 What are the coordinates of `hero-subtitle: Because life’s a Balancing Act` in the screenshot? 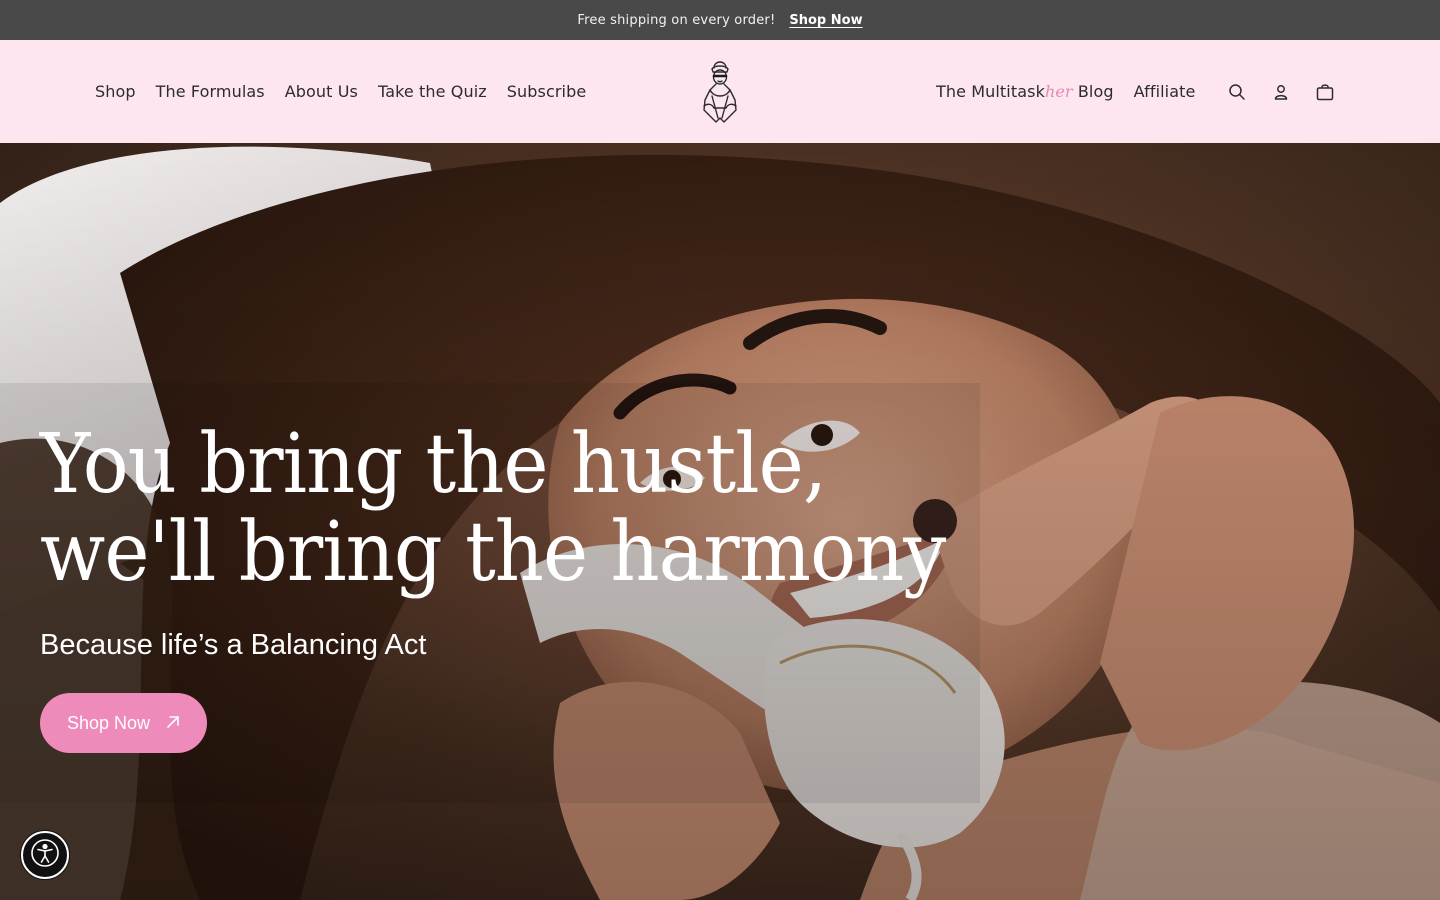 It's located at (233, 645).